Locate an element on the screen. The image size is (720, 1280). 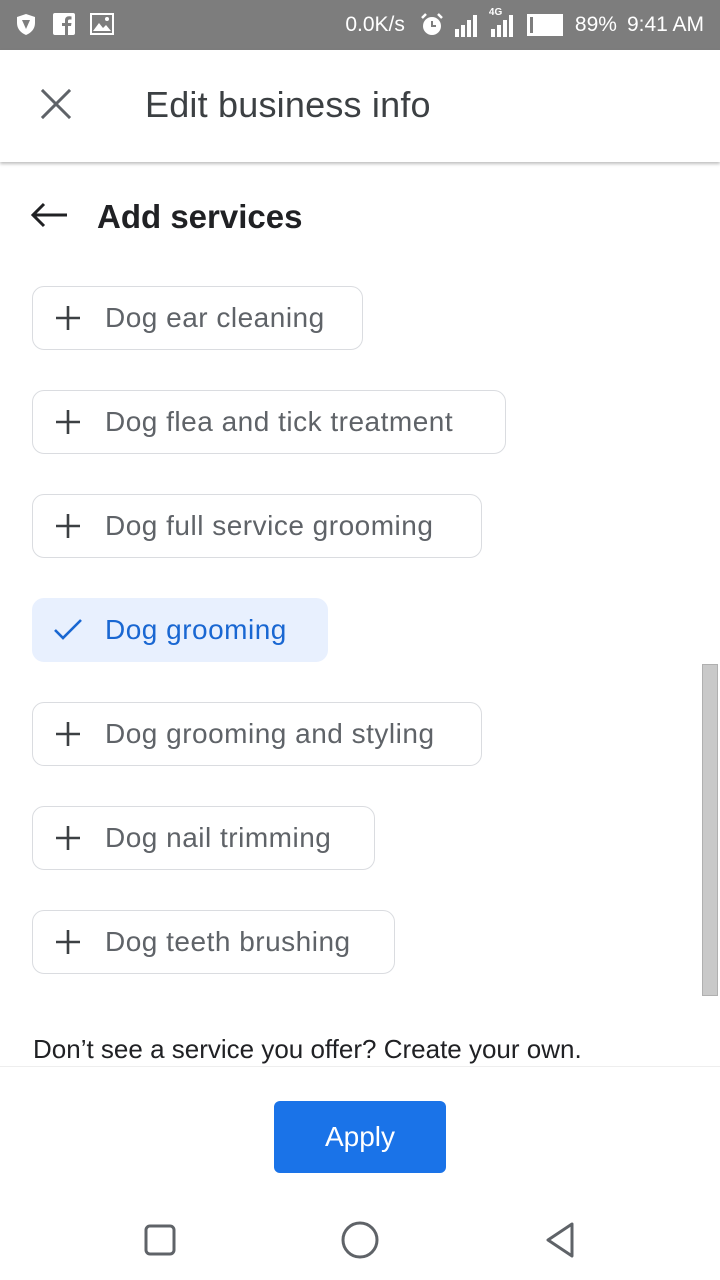
service-chip-dog-grooming-and-styling: Dog grooming and styling is located at coordinates (257, 734).